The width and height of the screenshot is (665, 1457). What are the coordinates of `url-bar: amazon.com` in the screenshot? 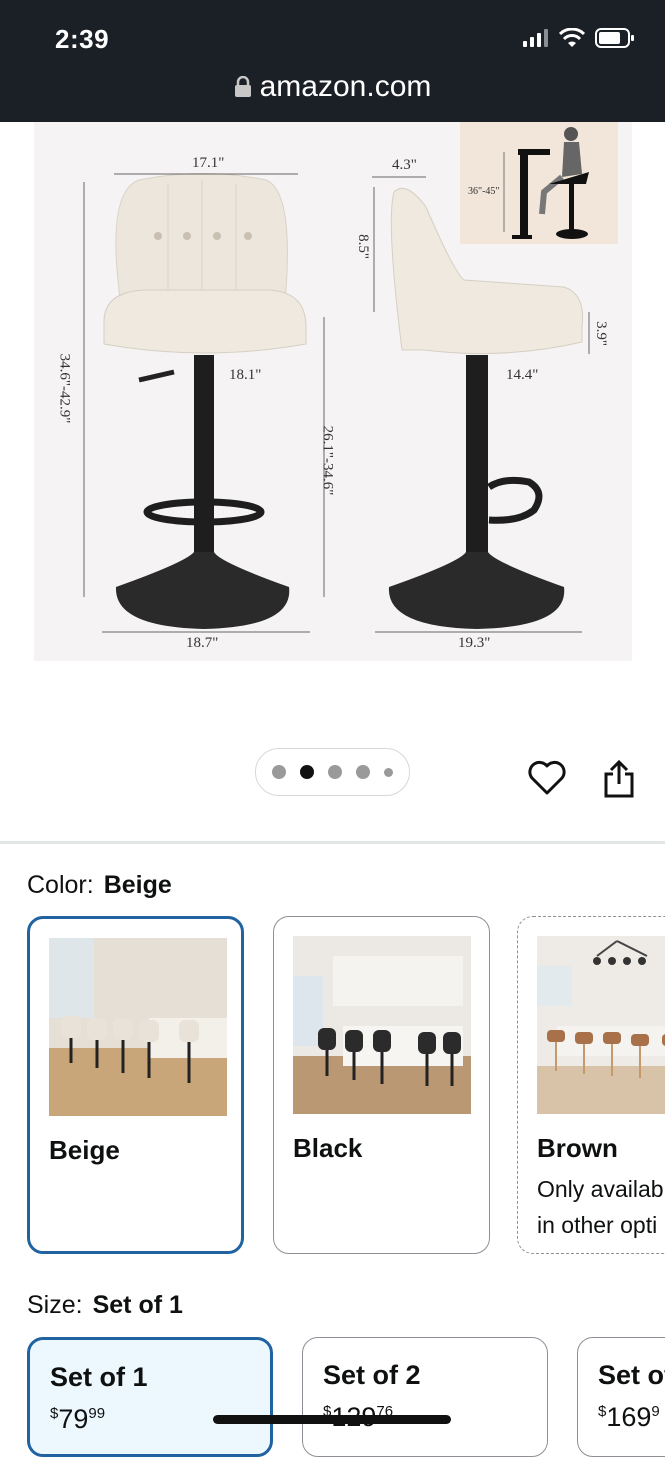 It's located at (332, 87).